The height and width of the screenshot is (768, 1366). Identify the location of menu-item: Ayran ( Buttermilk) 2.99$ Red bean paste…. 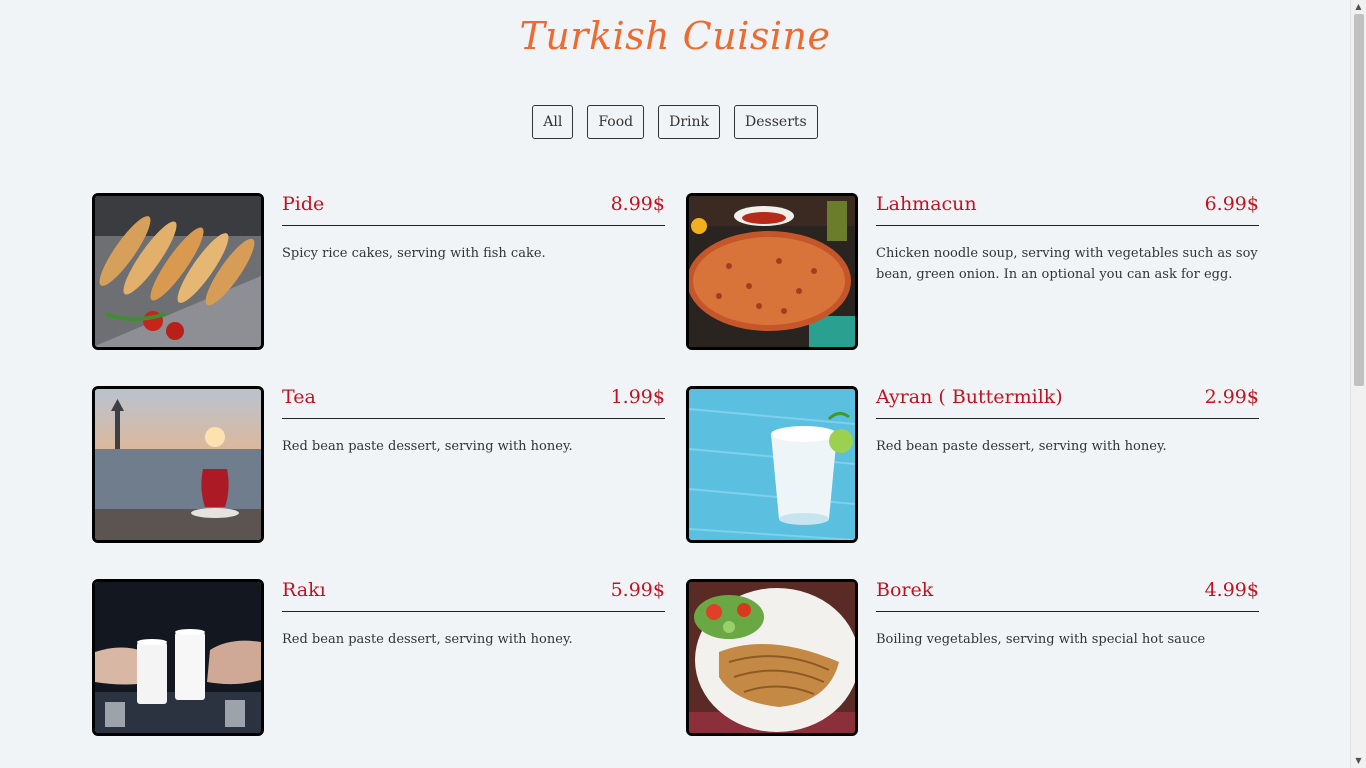
(972, 464).